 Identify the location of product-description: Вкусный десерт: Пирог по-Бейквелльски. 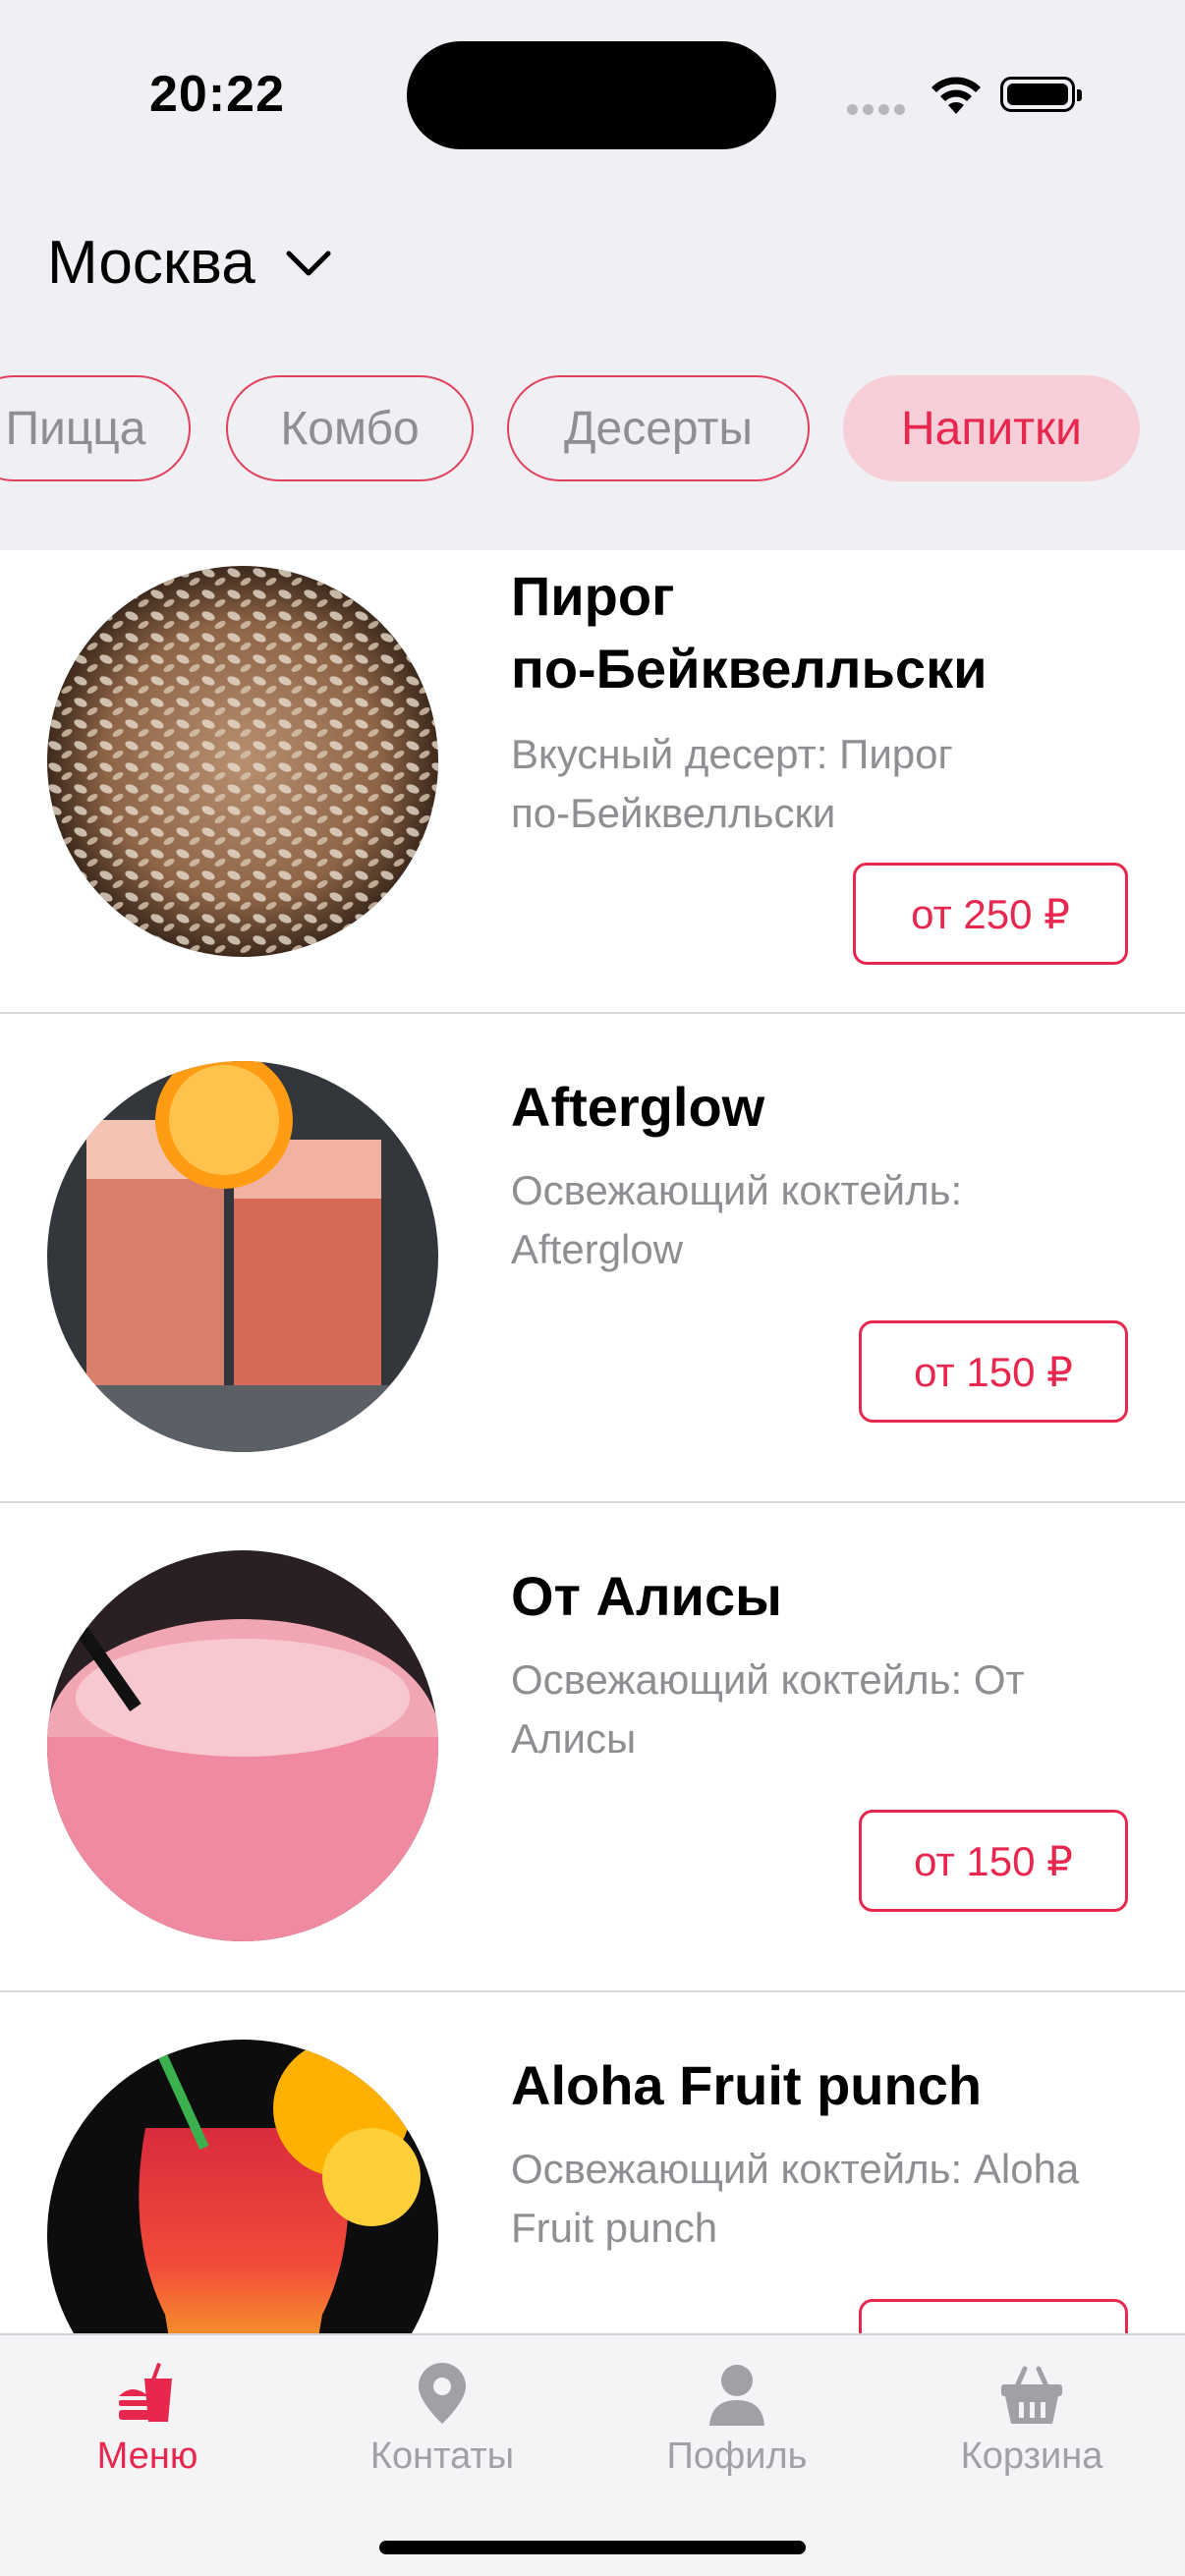
(732, 783).